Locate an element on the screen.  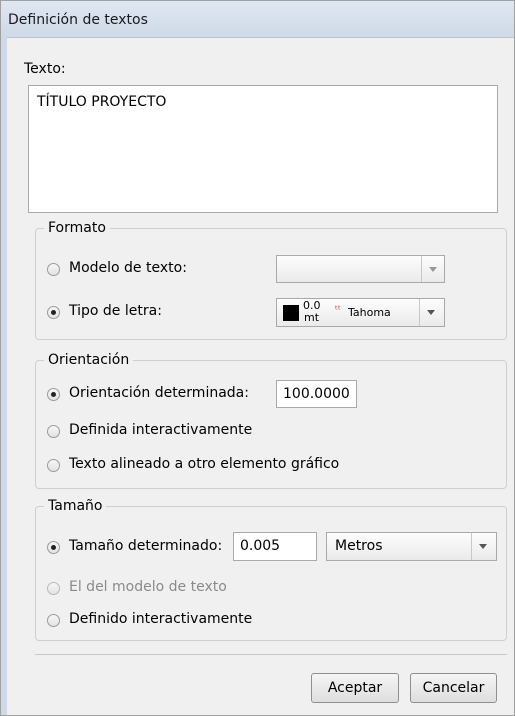
tamano-legend: Tamaño is located at coordinates (75, 506).